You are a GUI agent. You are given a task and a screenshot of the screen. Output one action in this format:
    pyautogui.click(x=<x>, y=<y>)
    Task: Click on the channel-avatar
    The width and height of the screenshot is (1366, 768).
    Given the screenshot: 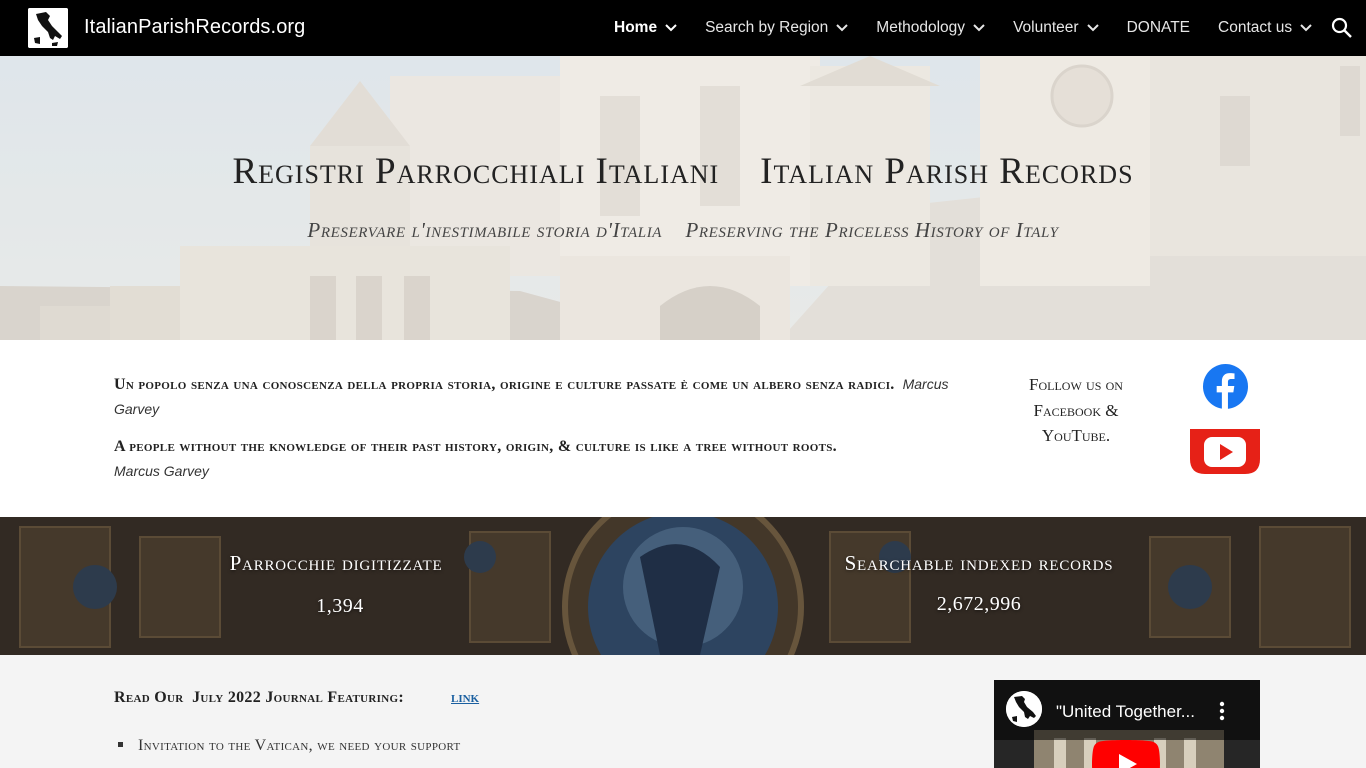 What is the action you would take?
    pyautogui.click(x=1024, y=709)
    